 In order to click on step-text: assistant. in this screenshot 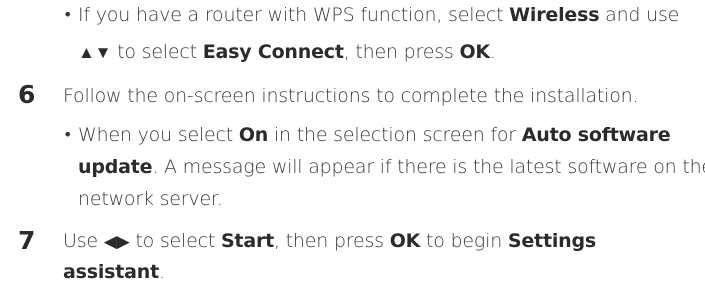, I will do `click(114, 272)`.